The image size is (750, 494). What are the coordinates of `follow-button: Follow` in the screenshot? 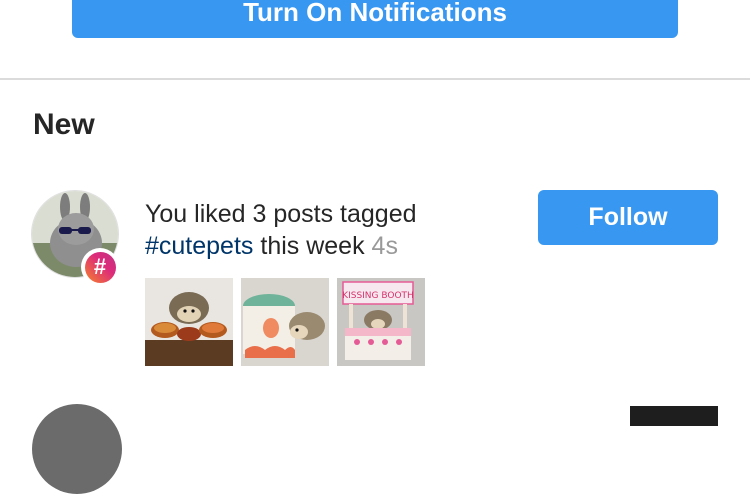 It's located at (628, 217).